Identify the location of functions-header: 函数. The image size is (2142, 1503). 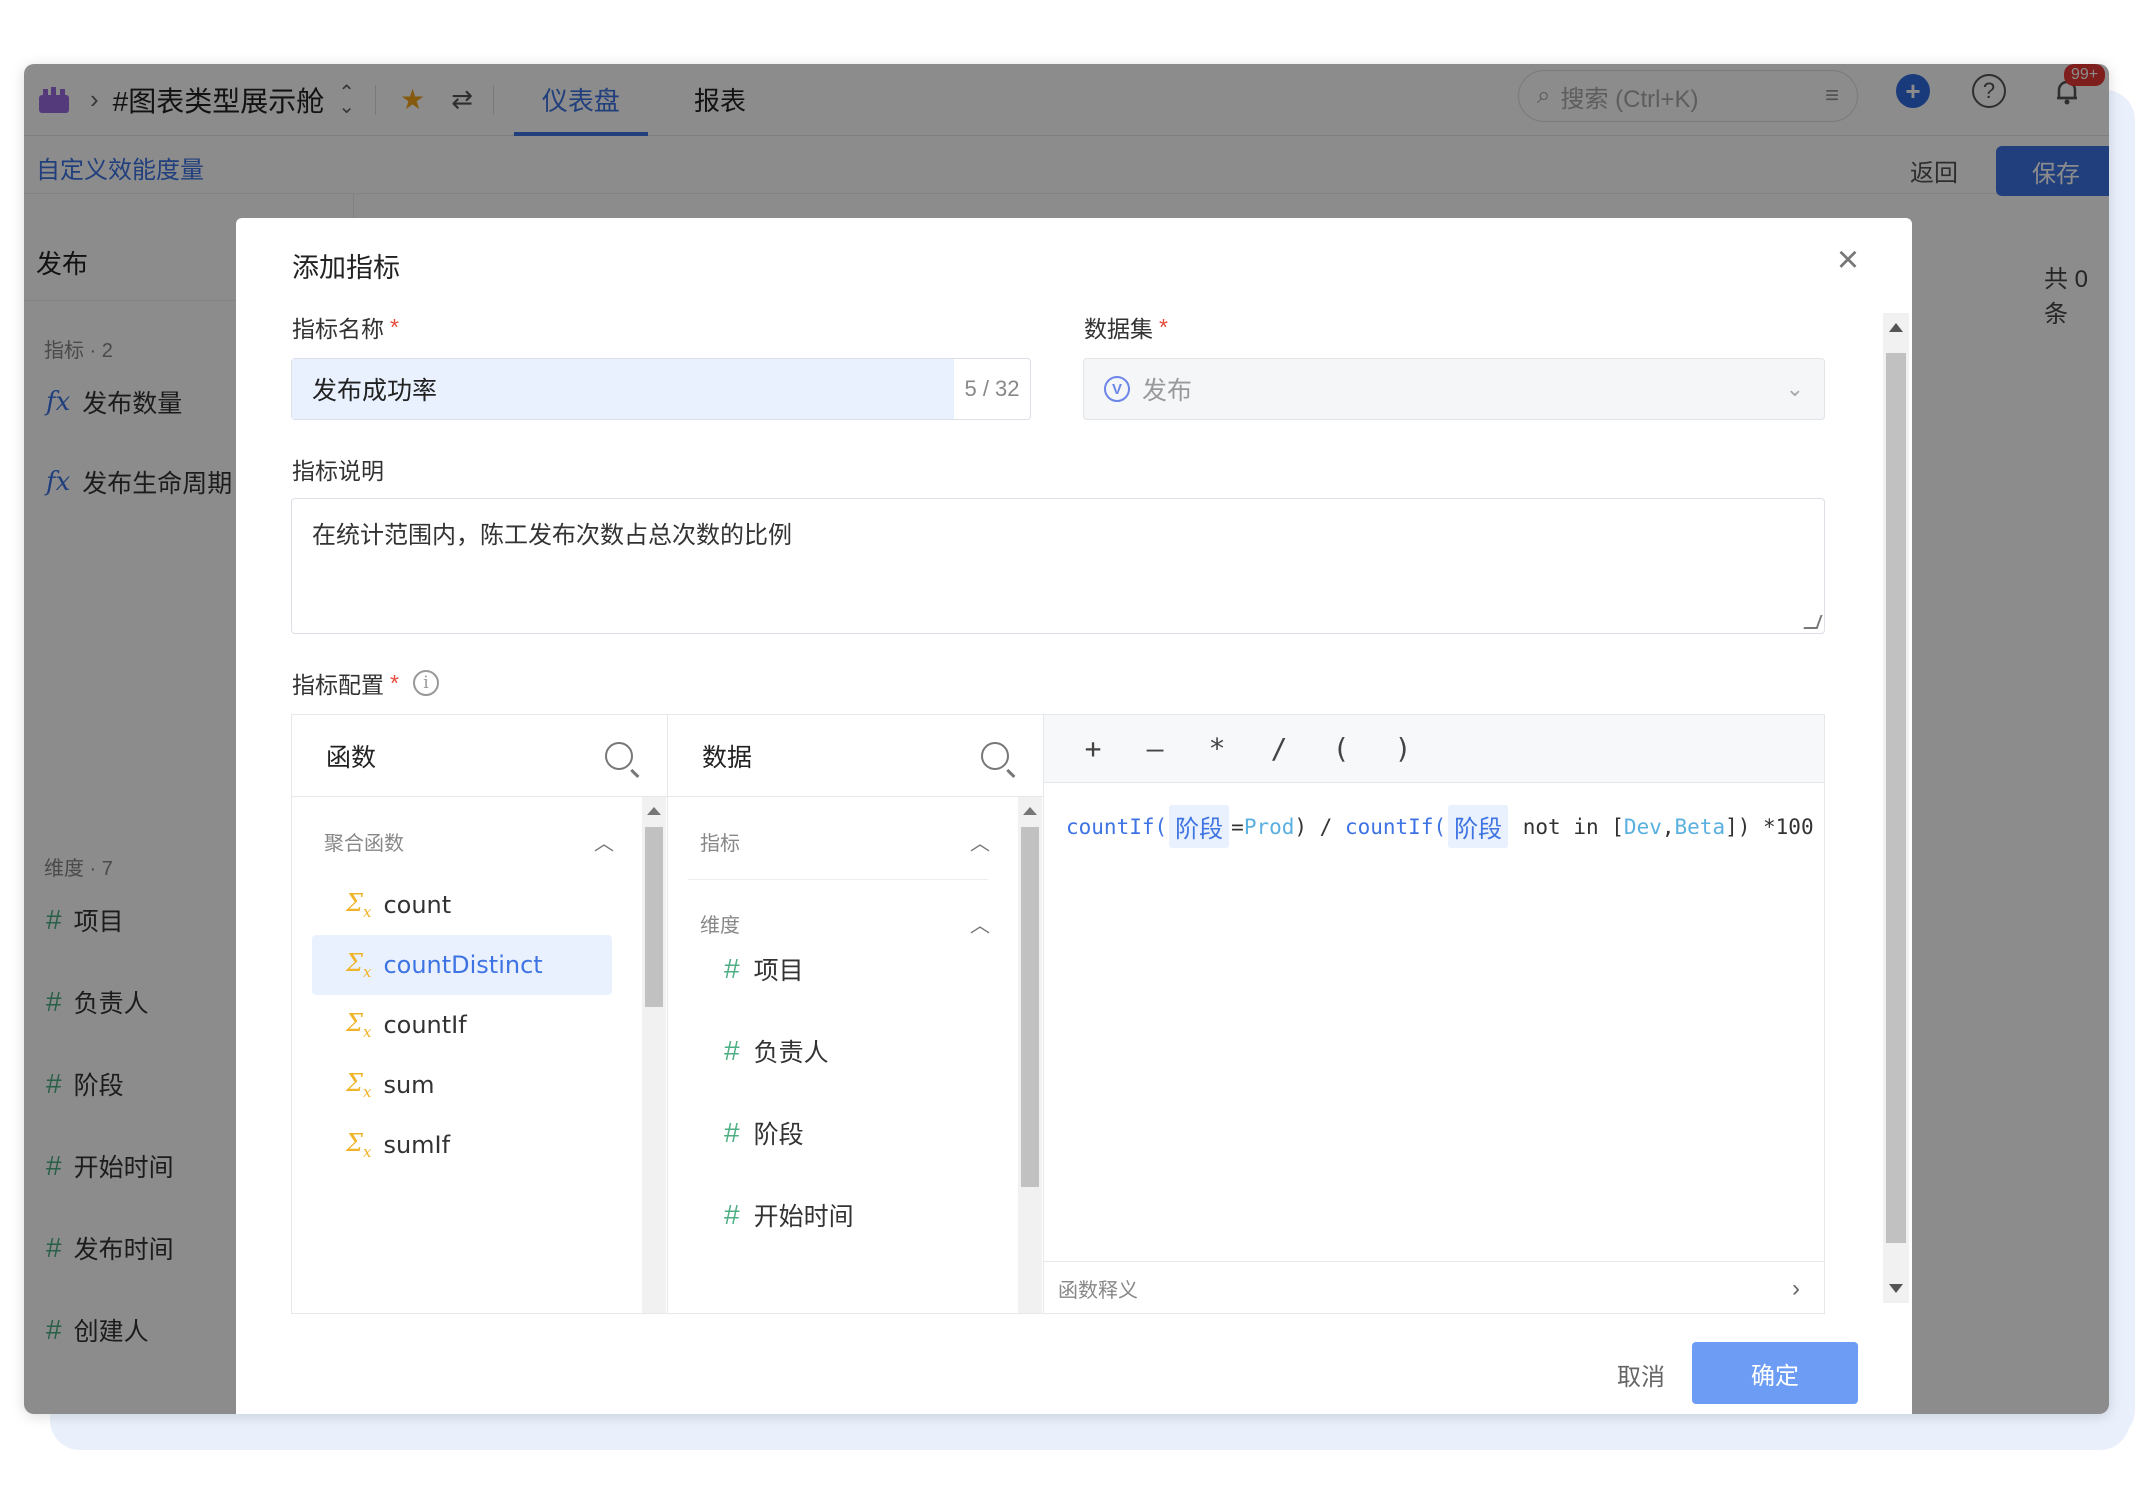
(479, 756).